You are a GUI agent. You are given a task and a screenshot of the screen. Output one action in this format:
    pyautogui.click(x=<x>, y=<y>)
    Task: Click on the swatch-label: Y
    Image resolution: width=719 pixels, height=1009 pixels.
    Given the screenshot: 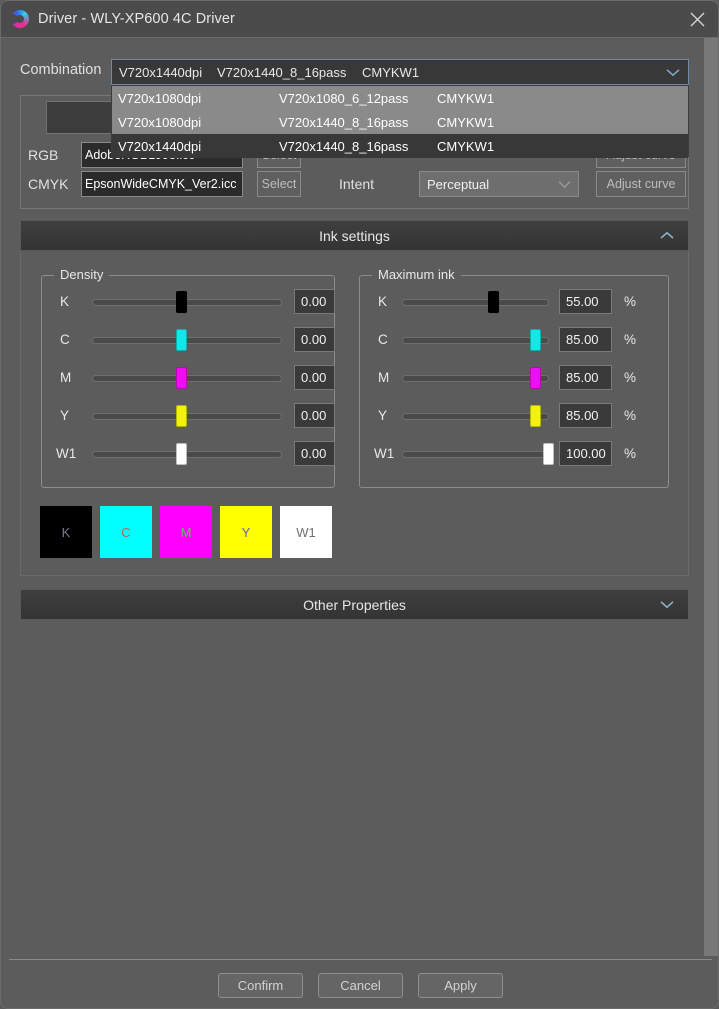 What is the action you would take?
    pyautogui.click(x=246, y=532)
    